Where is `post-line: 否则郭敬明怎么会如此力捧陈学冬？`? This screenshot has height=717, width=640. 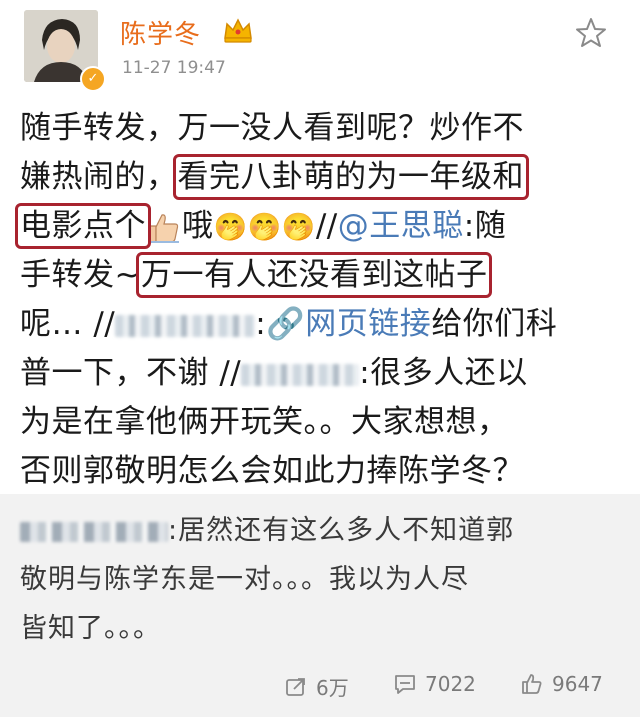 post-line: 否则郭敬明怎么会如此力捧陈学冬？ is located at coordinates (323, 471).